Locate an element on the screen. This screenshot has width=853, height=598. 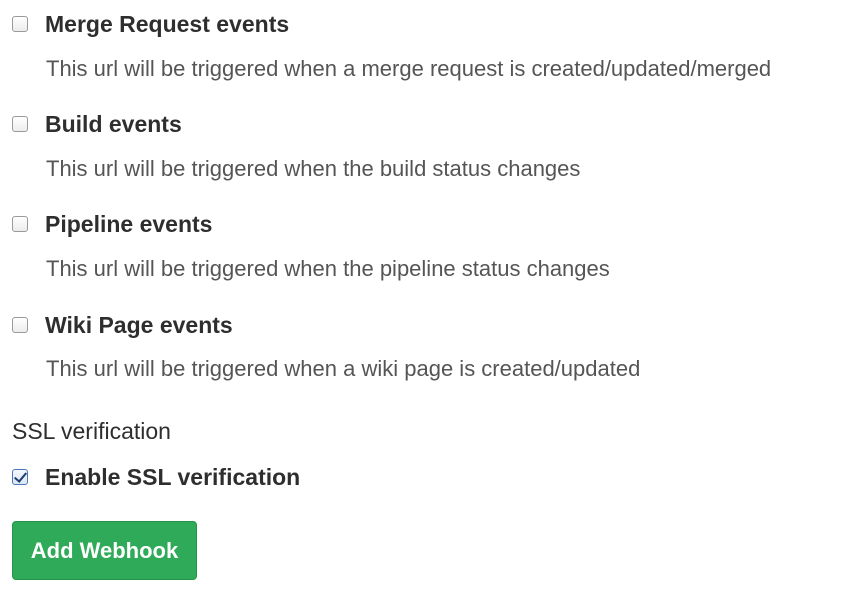
build-events-option: Build events is located at coordinates (97, 124).